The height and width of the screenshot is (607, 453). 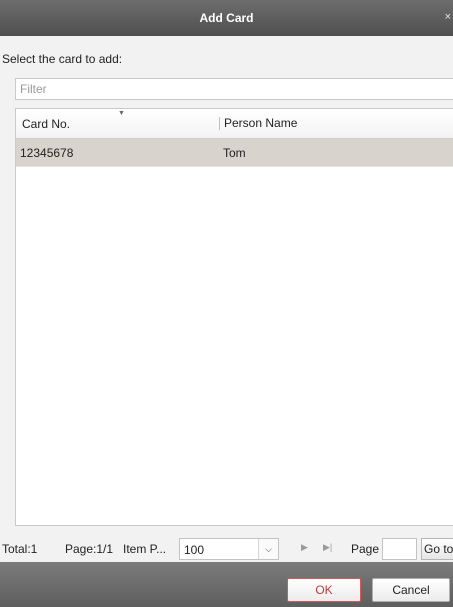 What do you see at coordinates (234, 89) in the screenshot?
I see `filter-input` at bounding box center [234, 89].